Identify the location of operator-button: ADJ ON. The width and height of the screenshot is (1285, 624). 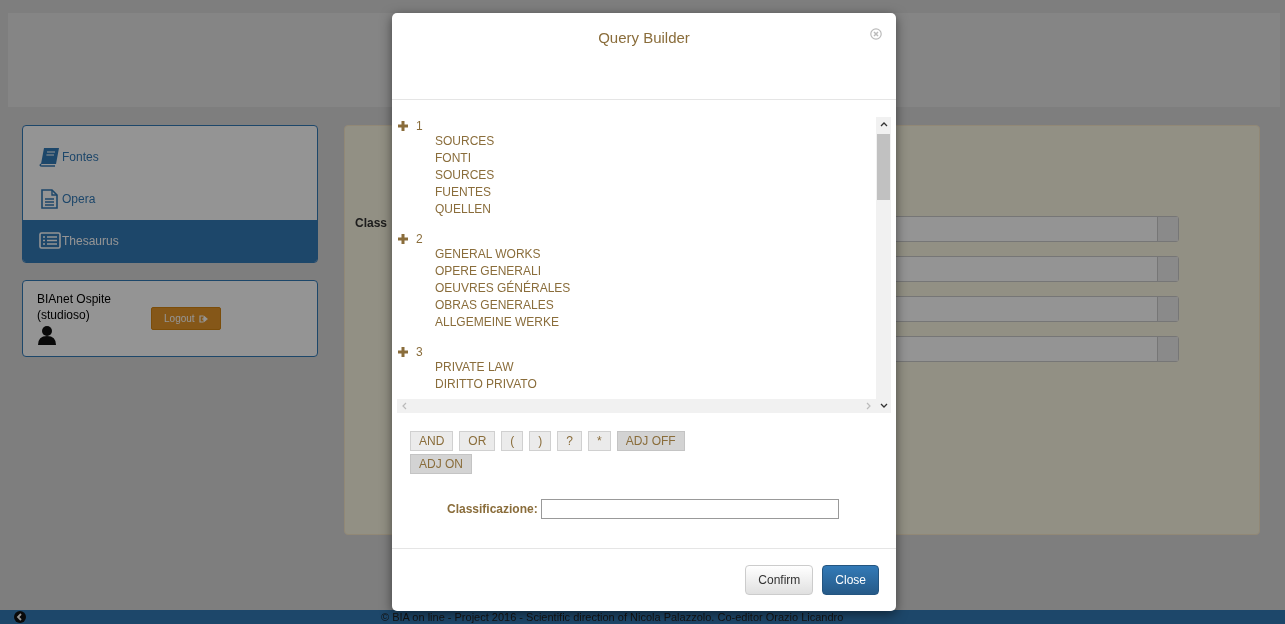
(441, 464).